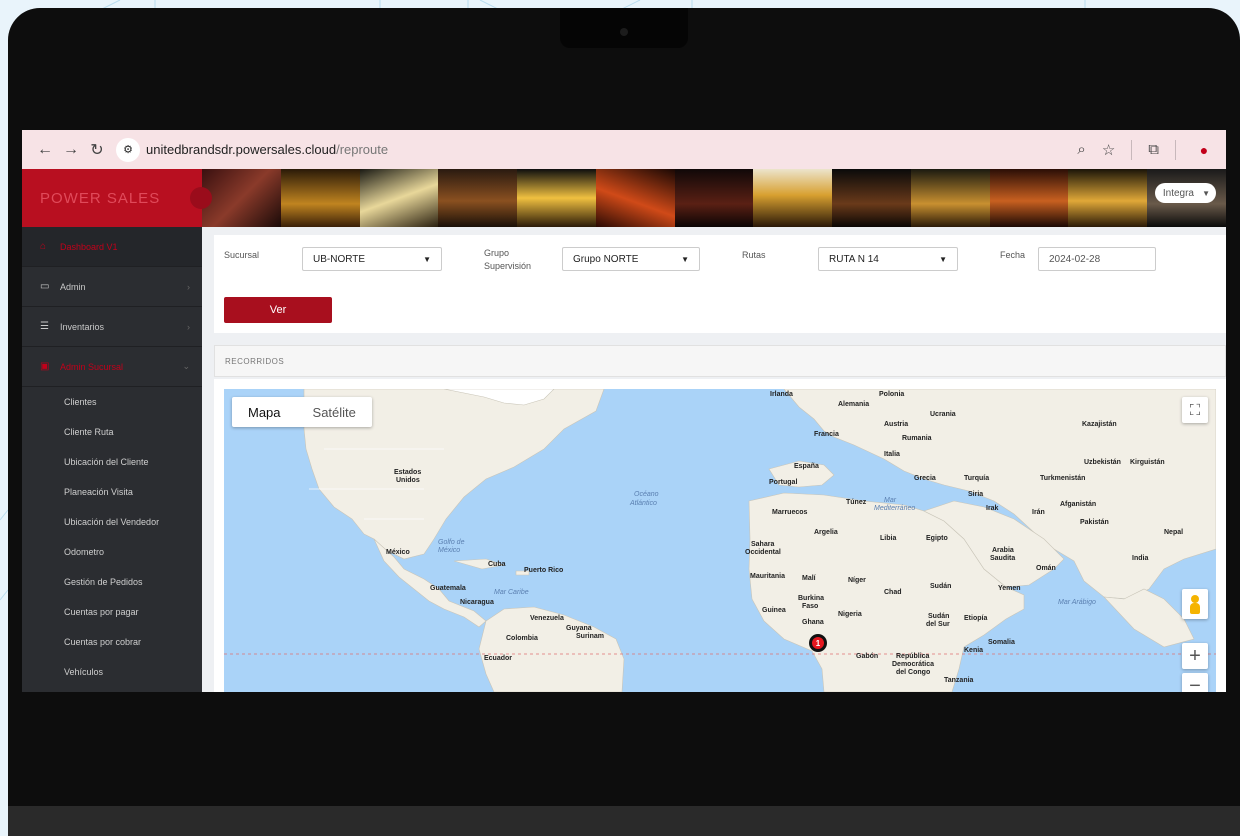 The width and height of the screenshot is (1240, 836). Describe the element at coordinates (112, 582) in the screenshot. I see `sidebar-subitem-gestion-pedidos: Gestión de Pedidos` at that location.